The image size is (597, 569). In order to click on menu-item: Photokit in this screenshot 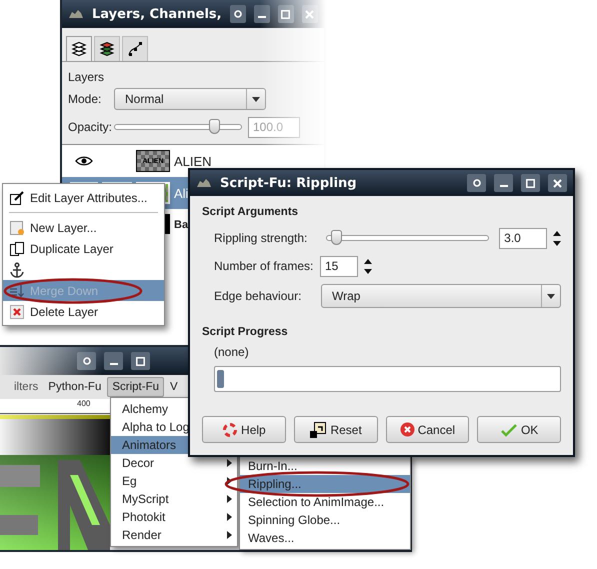, I will do `click(174, 517)`.